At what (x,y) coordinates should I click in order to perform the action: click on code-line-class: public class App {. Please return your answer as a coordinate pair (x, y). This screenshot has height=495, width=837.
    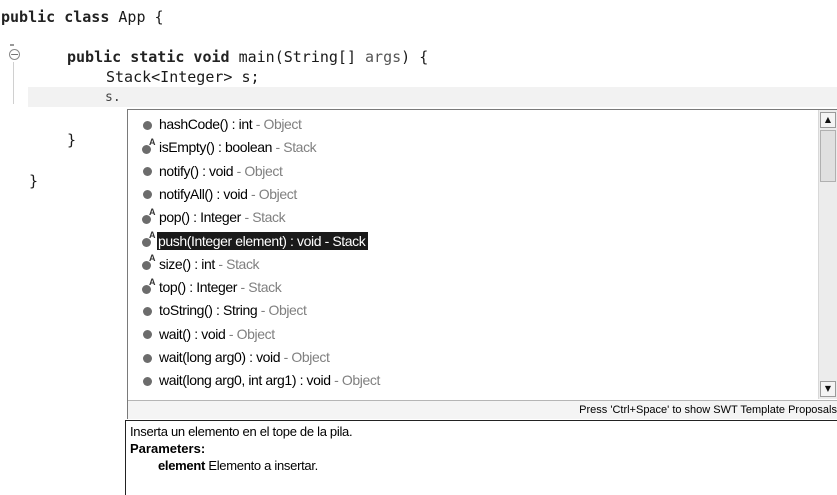
    Looking at the image, I should click on (82, 17).